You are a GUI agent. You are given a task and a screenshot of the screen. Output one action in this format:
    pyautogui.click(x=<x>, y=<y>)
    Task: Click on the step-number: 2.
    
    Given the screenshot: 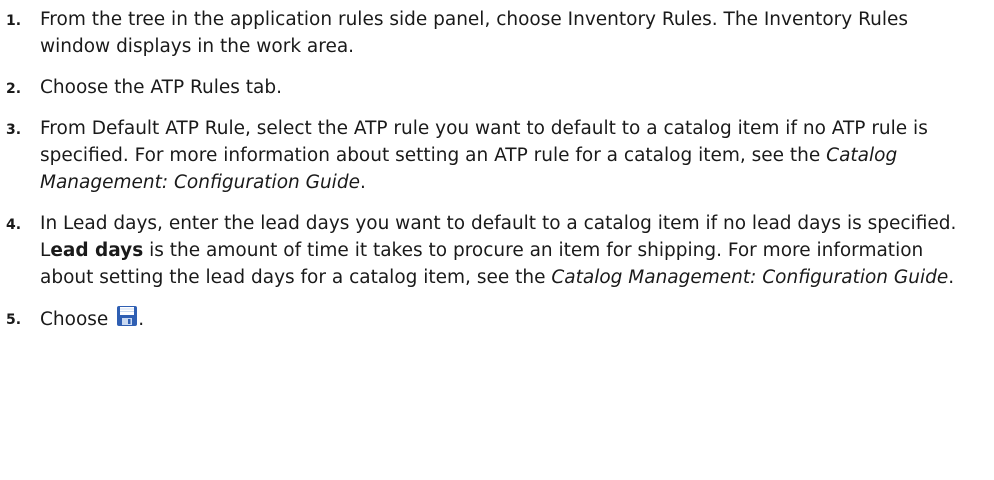 What is the action you would take?
    pyautogui.click(x=14, y=89)
    